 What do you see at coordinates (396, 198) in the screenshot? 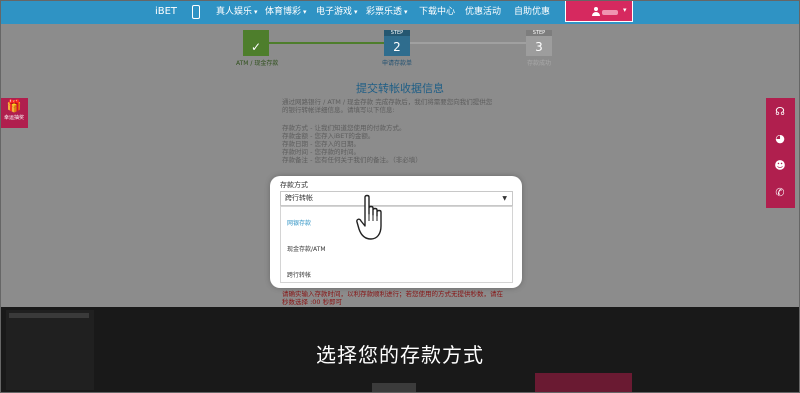
I see `deposit-method-select: 跨行转帐 ▼` at bounding box center [396, 198].